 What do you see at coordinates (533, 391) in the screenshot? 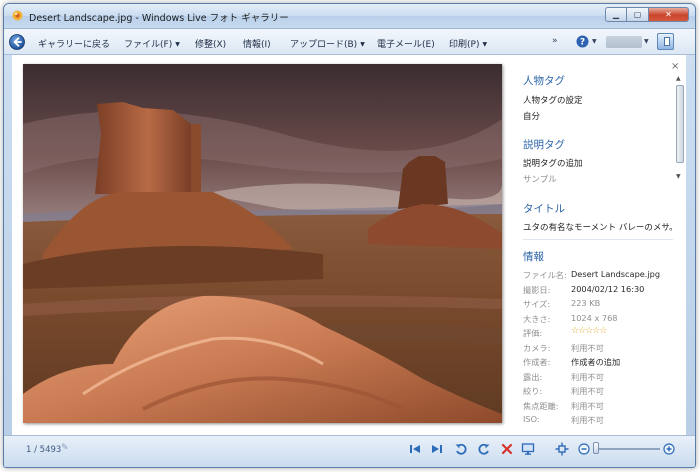
I see `info-label: 絞り:` at bounding box center [533, 391].